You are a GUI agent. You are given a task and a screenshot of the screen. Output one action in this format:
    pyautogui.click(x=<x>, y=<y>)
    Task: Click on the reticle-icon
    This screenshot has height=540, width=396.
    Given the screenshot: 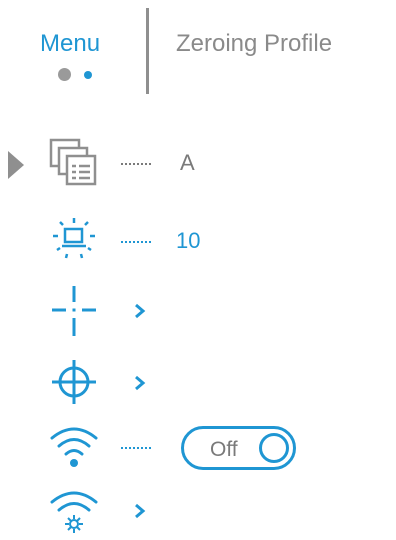 What is the action you would take?
    pyautogui.click(x=74, y=311)
    